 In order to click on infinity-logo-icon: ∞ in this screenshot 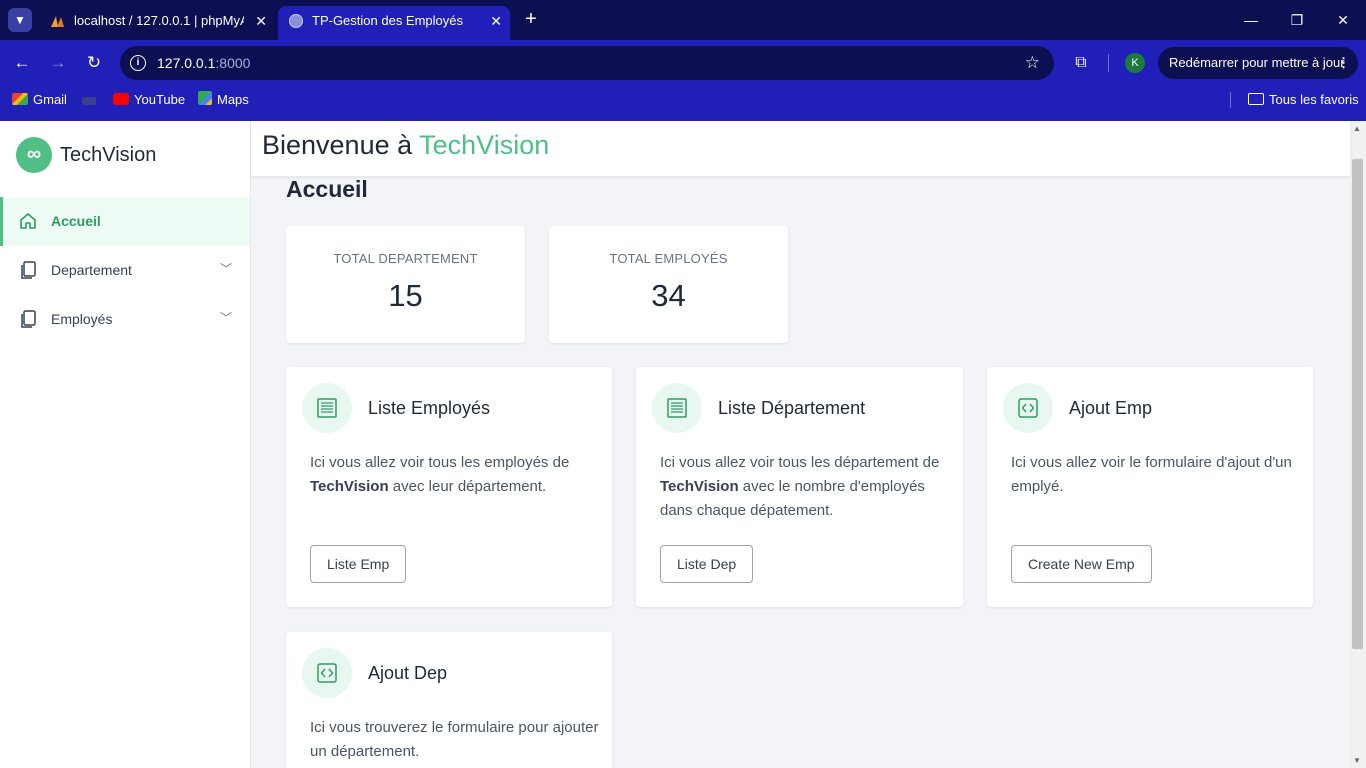, I will do `click(34, 155)`.